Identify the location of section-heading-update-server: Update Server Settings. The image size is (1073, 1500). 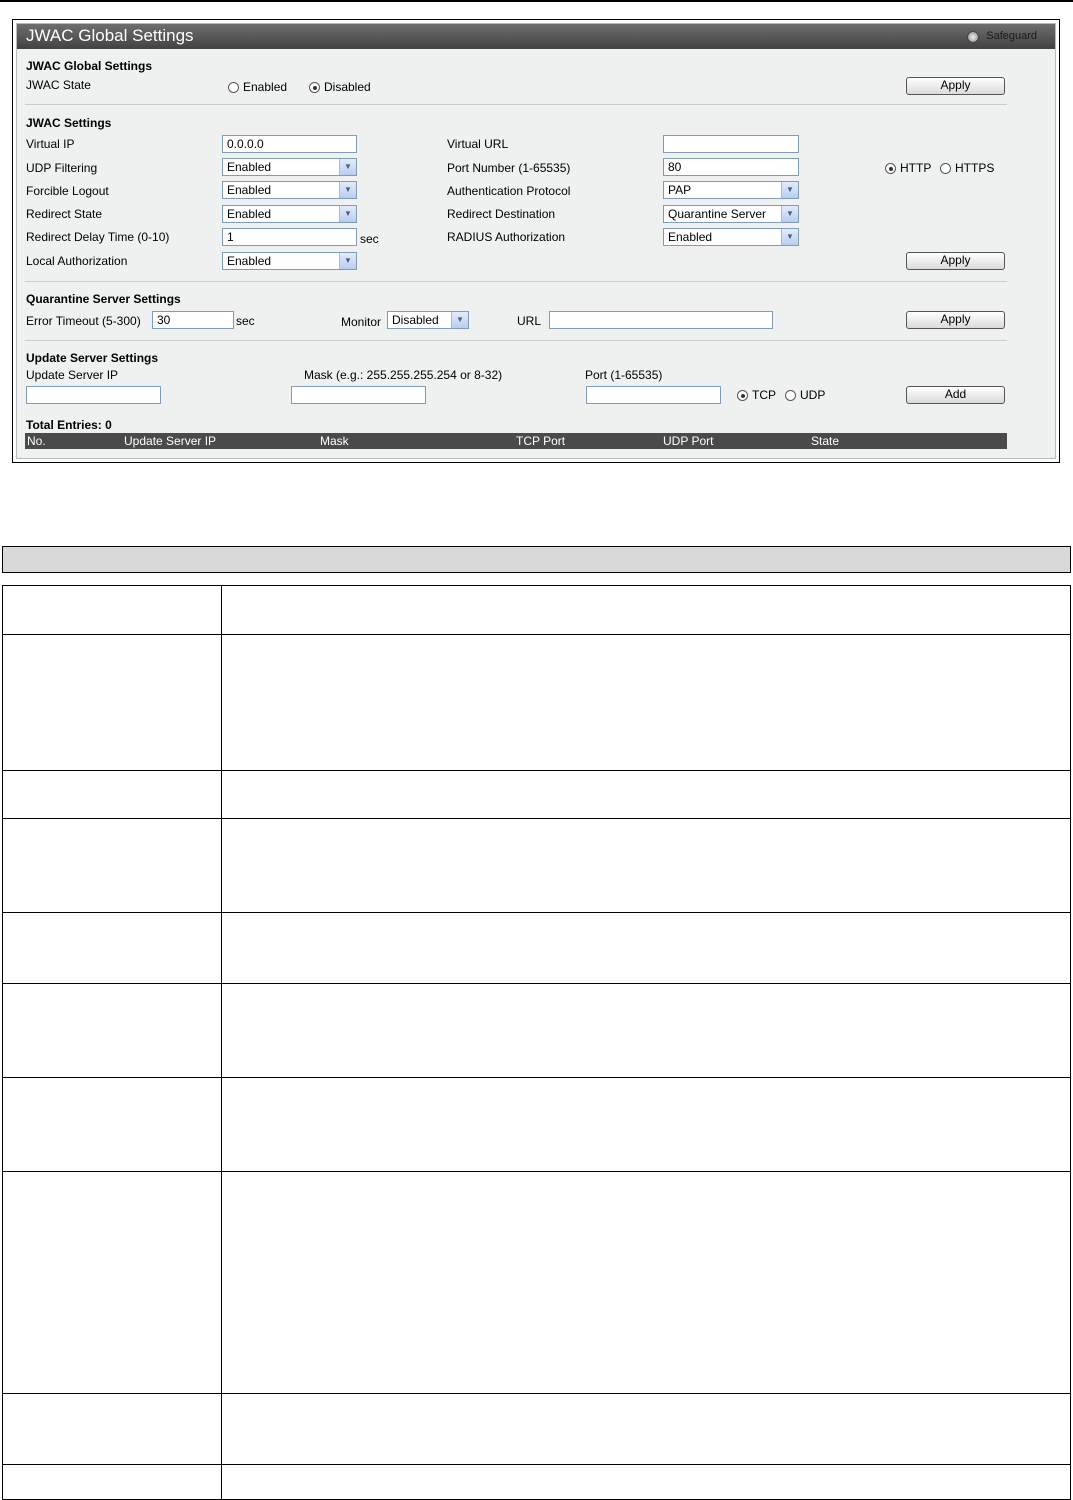
(92, 358).